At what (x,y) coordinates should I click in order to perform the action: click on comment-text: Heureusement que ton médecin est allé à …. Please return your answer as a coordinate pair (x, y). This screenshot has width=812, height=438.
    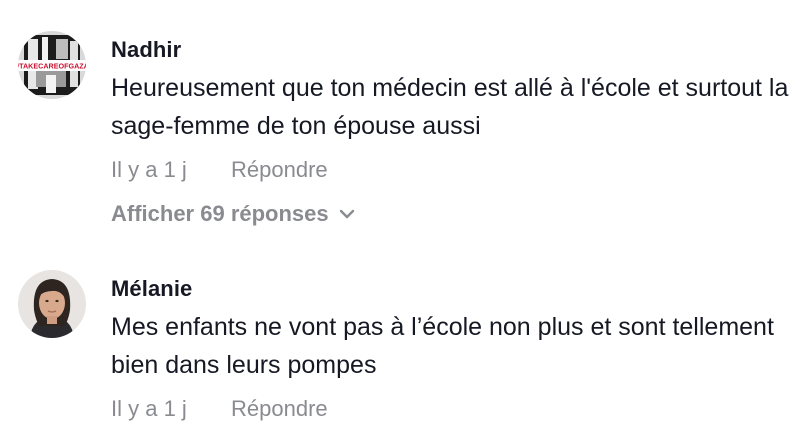
    Looking at the image, I should click on (450, 107).